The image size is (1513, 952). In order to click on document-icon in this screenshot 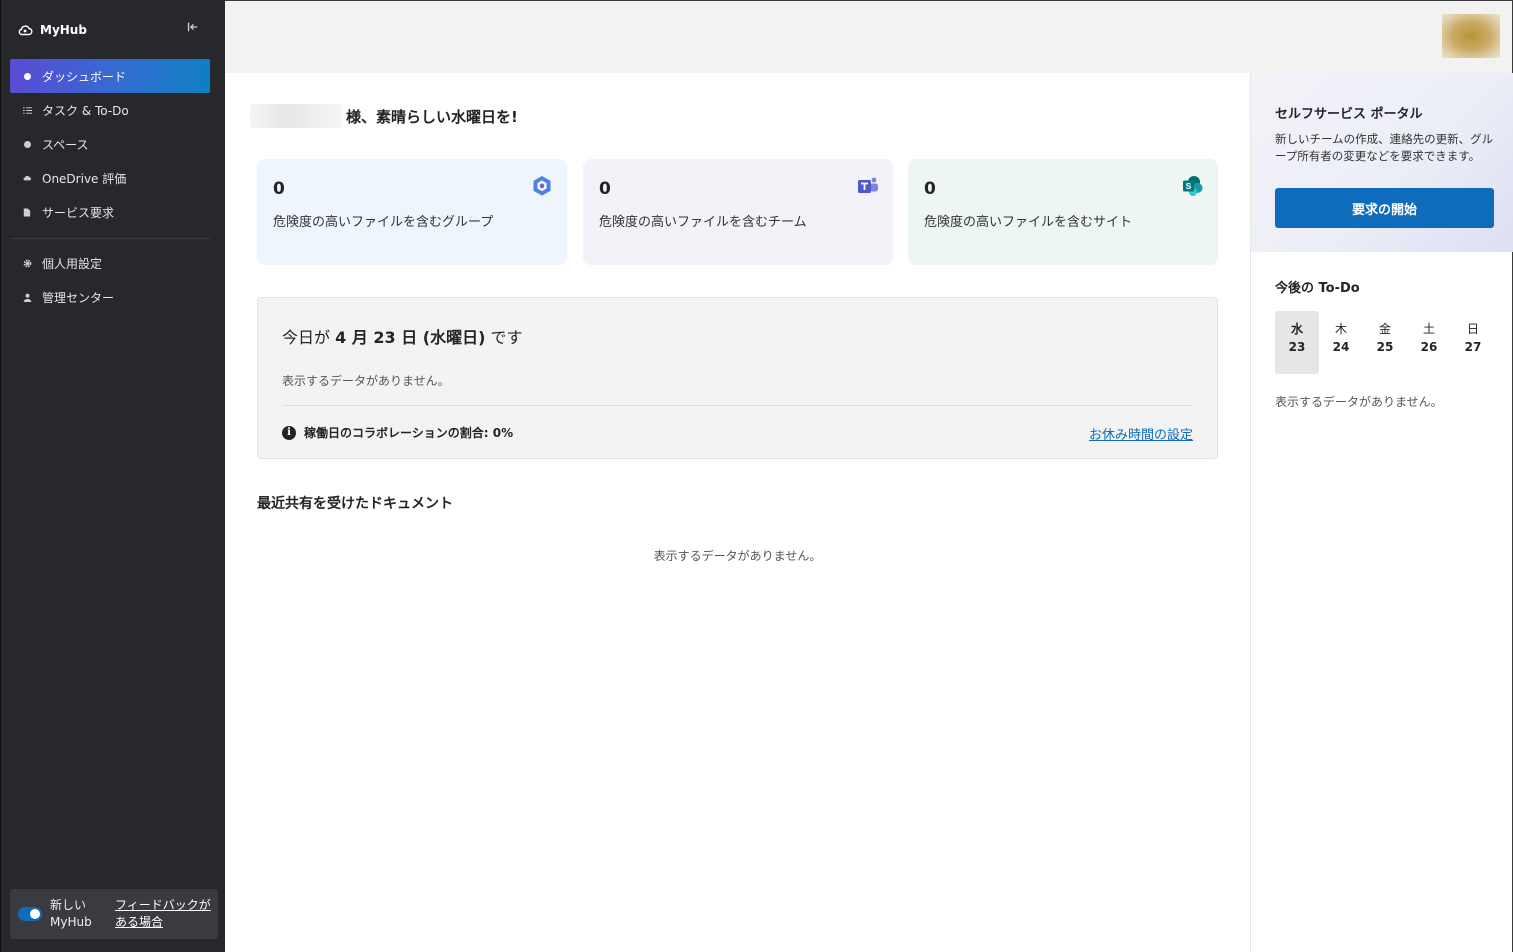, I will do `click(27, 212)`.